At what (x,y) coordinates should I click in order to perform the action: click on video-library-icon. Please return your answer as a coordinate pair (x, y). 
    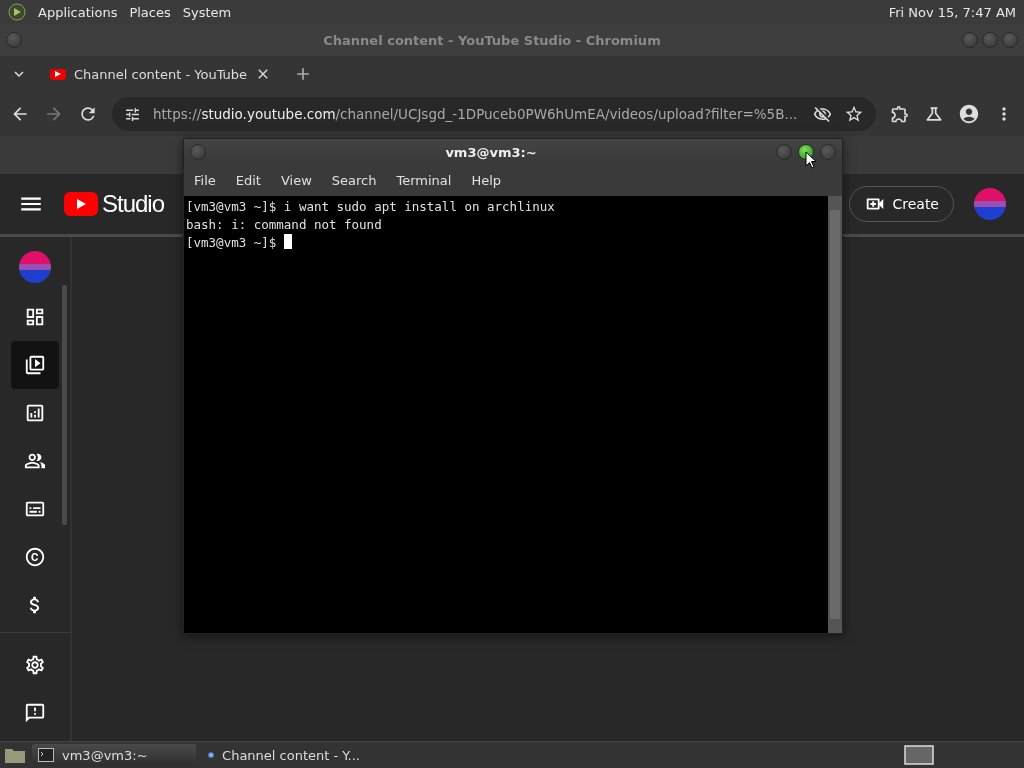
    Looking at the image, I should click on (35, 365).